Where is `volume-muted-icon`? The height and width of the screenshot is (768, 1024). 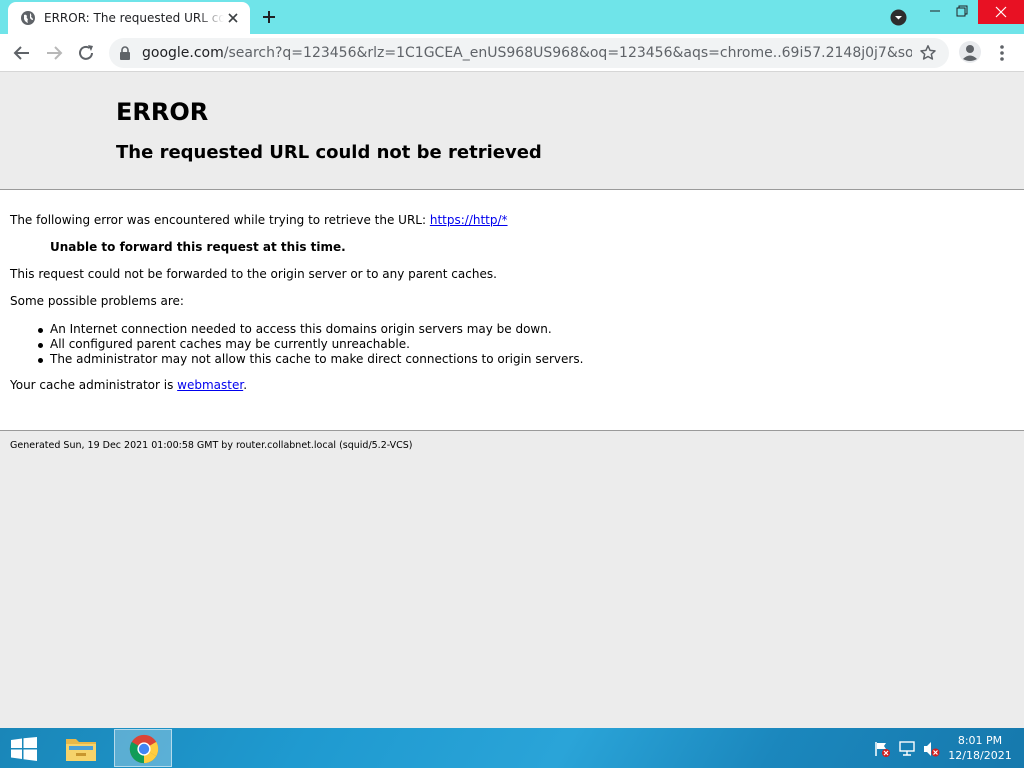
volume-muted-icon is located at coordinates (931, 749).